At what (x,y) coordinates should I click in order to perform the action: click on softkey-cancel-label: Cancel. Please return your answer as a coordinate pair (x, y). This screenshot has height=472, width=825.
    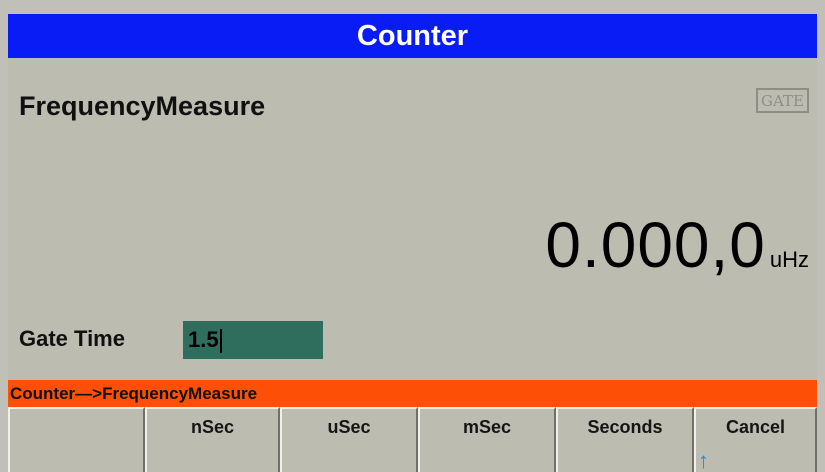
    Looking at the image, I should click on (755, 427).